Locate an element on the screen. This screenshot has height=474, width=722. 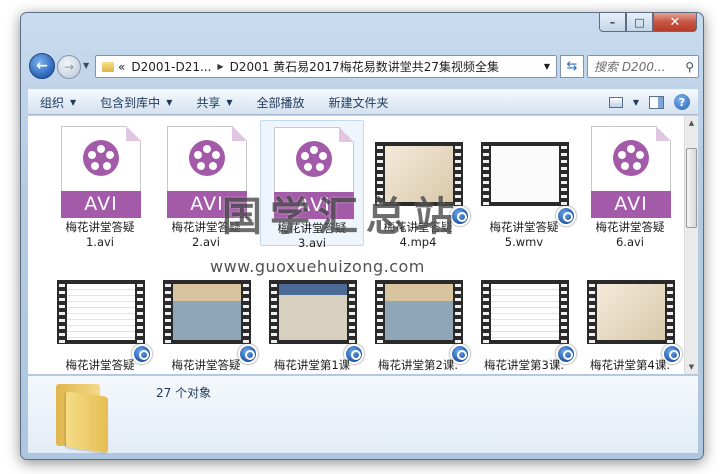
file-name-line2: 8.mp4 is located at coordinates (206, 373).